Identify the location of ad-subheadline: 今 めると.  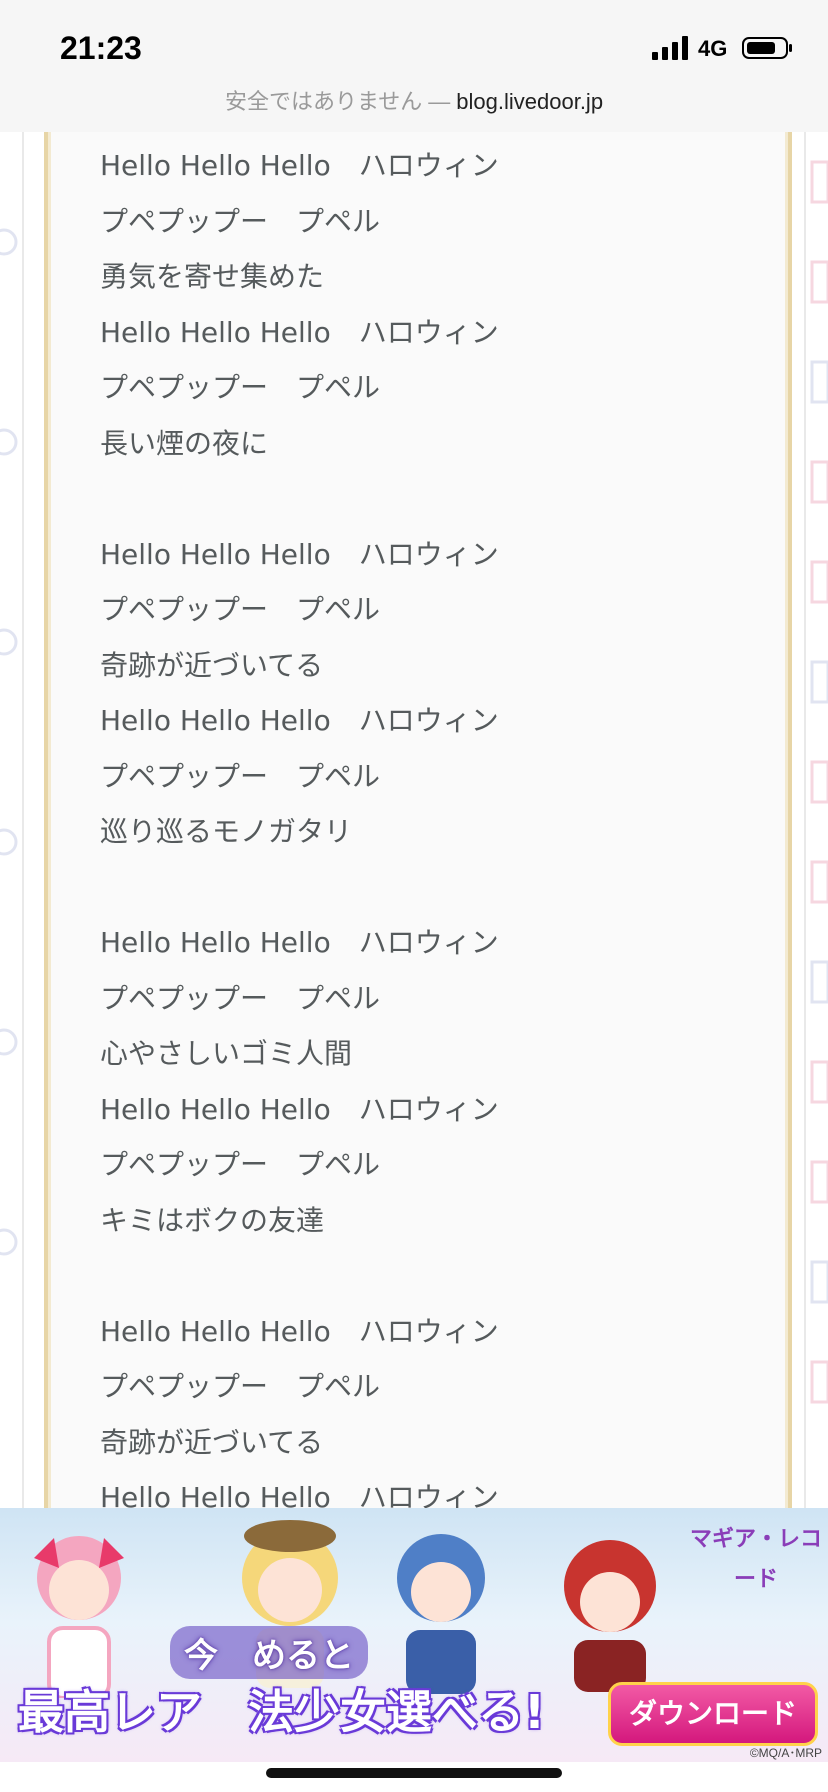
(269, 1652).